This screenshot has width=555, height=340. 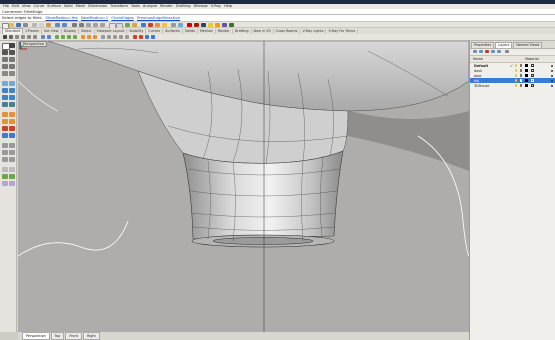 I want to click on curve-tool-icon, so click(x=5, y=59).